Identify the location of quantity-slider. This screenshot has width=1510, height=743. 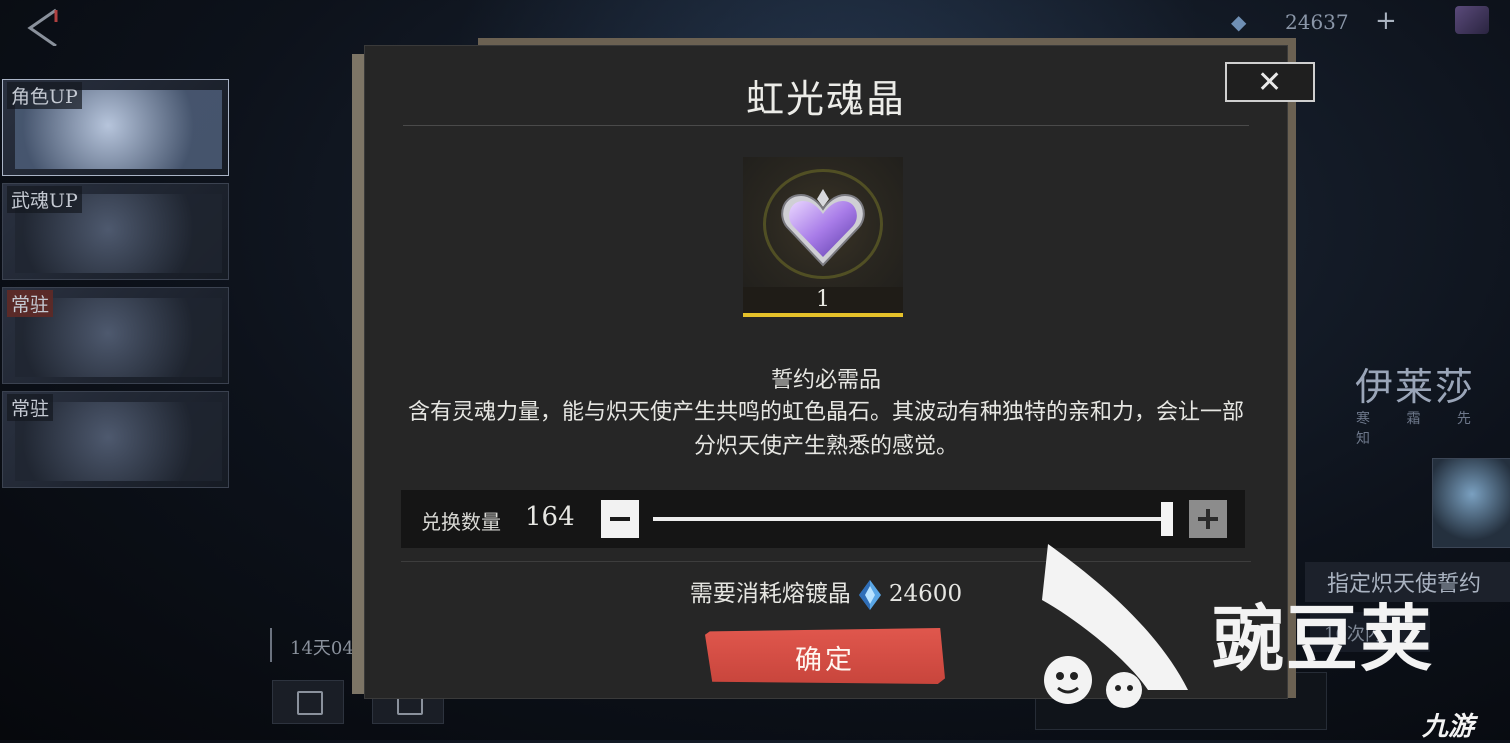
(913, 519).